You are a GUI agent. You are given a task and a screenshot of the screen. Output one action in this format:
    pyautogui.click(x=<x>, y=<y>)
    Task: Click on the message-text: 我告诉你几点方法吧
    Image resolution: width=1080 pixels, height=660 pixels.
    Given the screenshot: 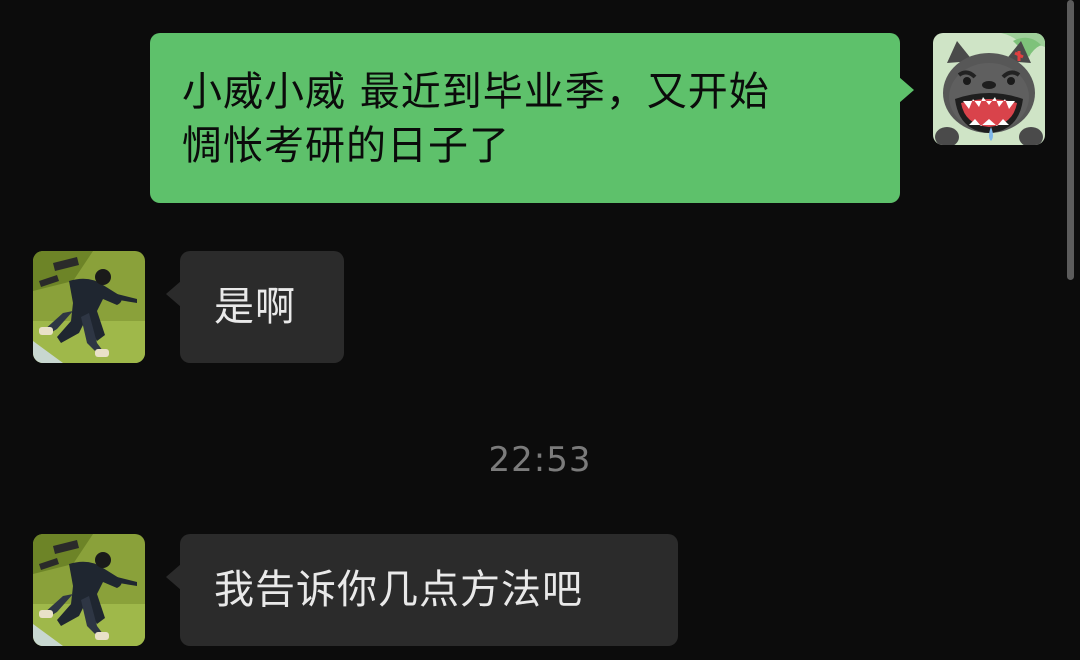 What is the action you would take?
    pyautogui.click(x=398, y=590)
    